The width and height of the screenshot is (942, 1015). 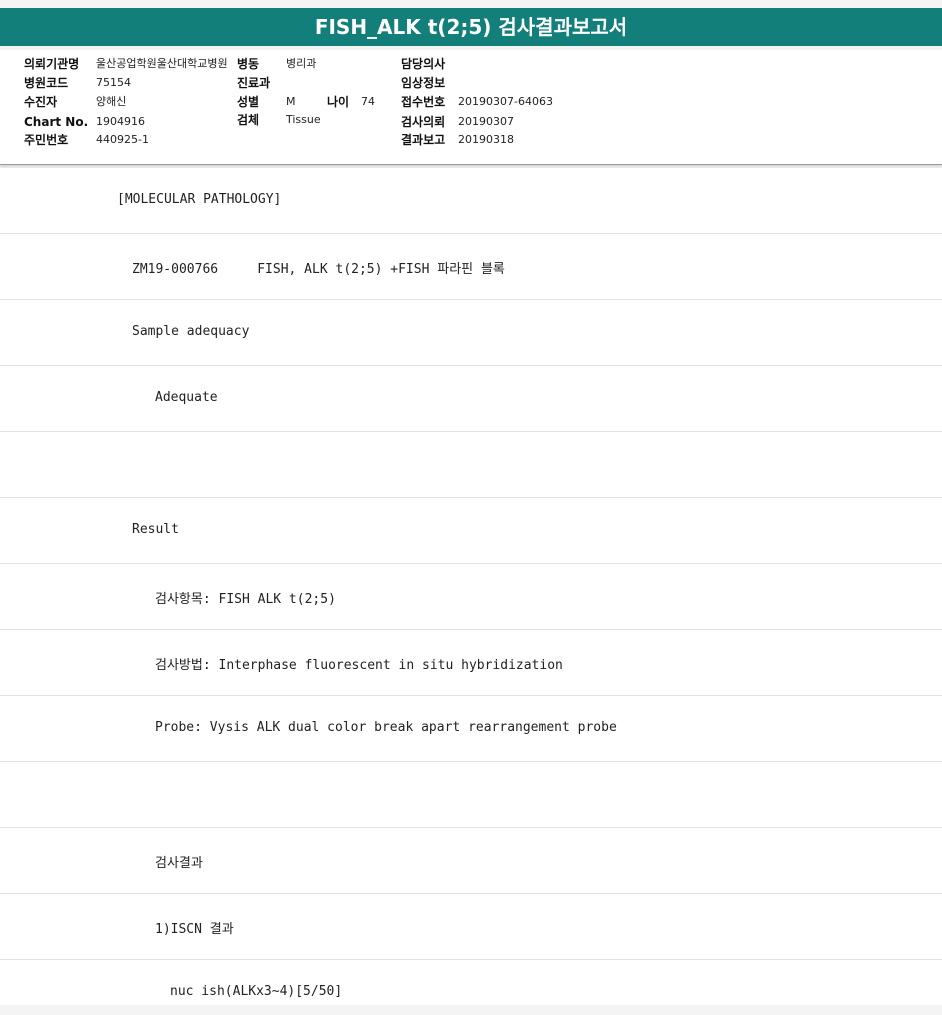 What do you see at coordinates (486, 121) in the screenshot?
I see `request-date-value: 20190307` at bounding box center [486, 121].